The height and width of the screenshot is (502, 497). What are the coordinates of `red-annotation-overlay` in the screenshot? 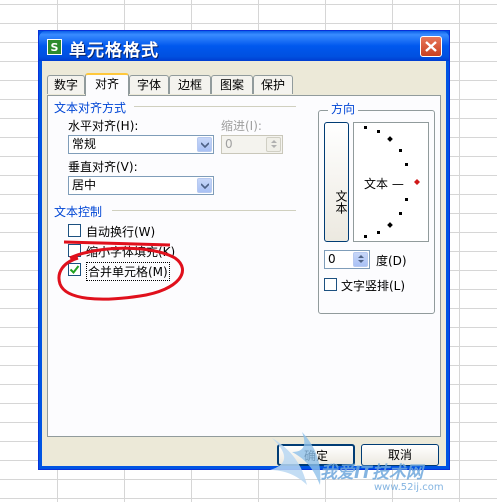 It's located at (120, 270).